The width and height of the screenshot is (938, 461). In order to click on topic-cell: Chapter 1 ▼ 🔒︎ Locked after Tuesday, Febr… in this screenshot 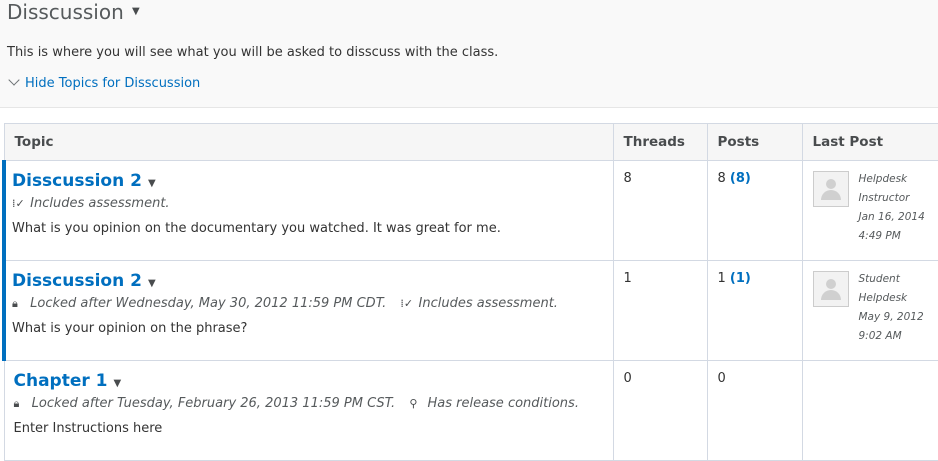, I will do `click(308, 410)`.